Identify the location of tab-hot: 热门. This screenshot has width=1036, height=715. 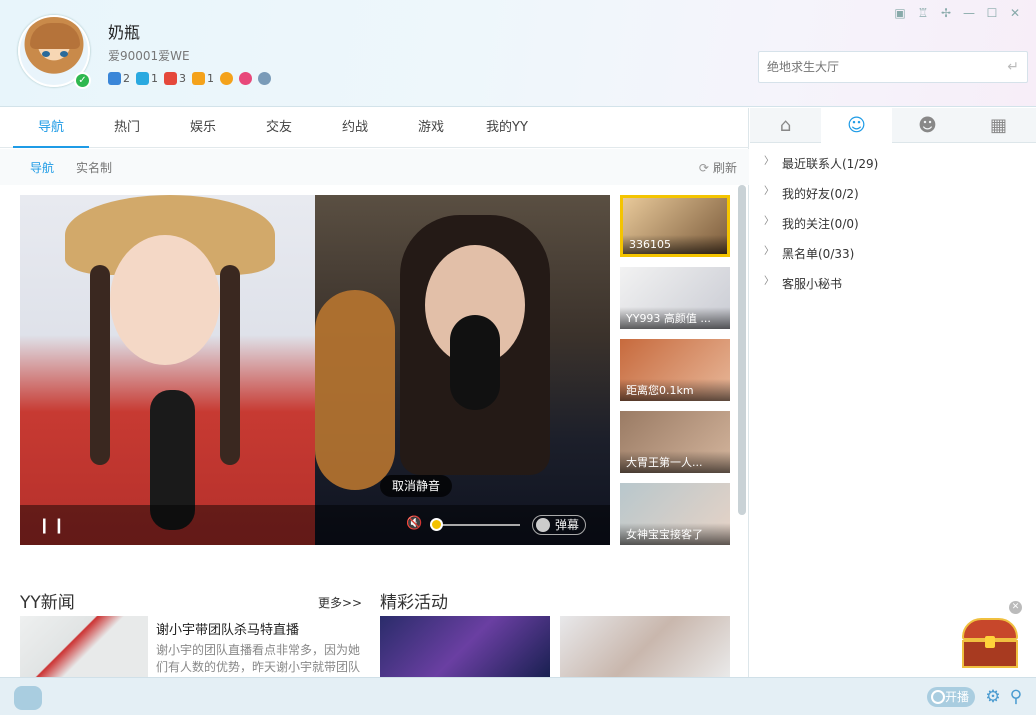
(127, 128).